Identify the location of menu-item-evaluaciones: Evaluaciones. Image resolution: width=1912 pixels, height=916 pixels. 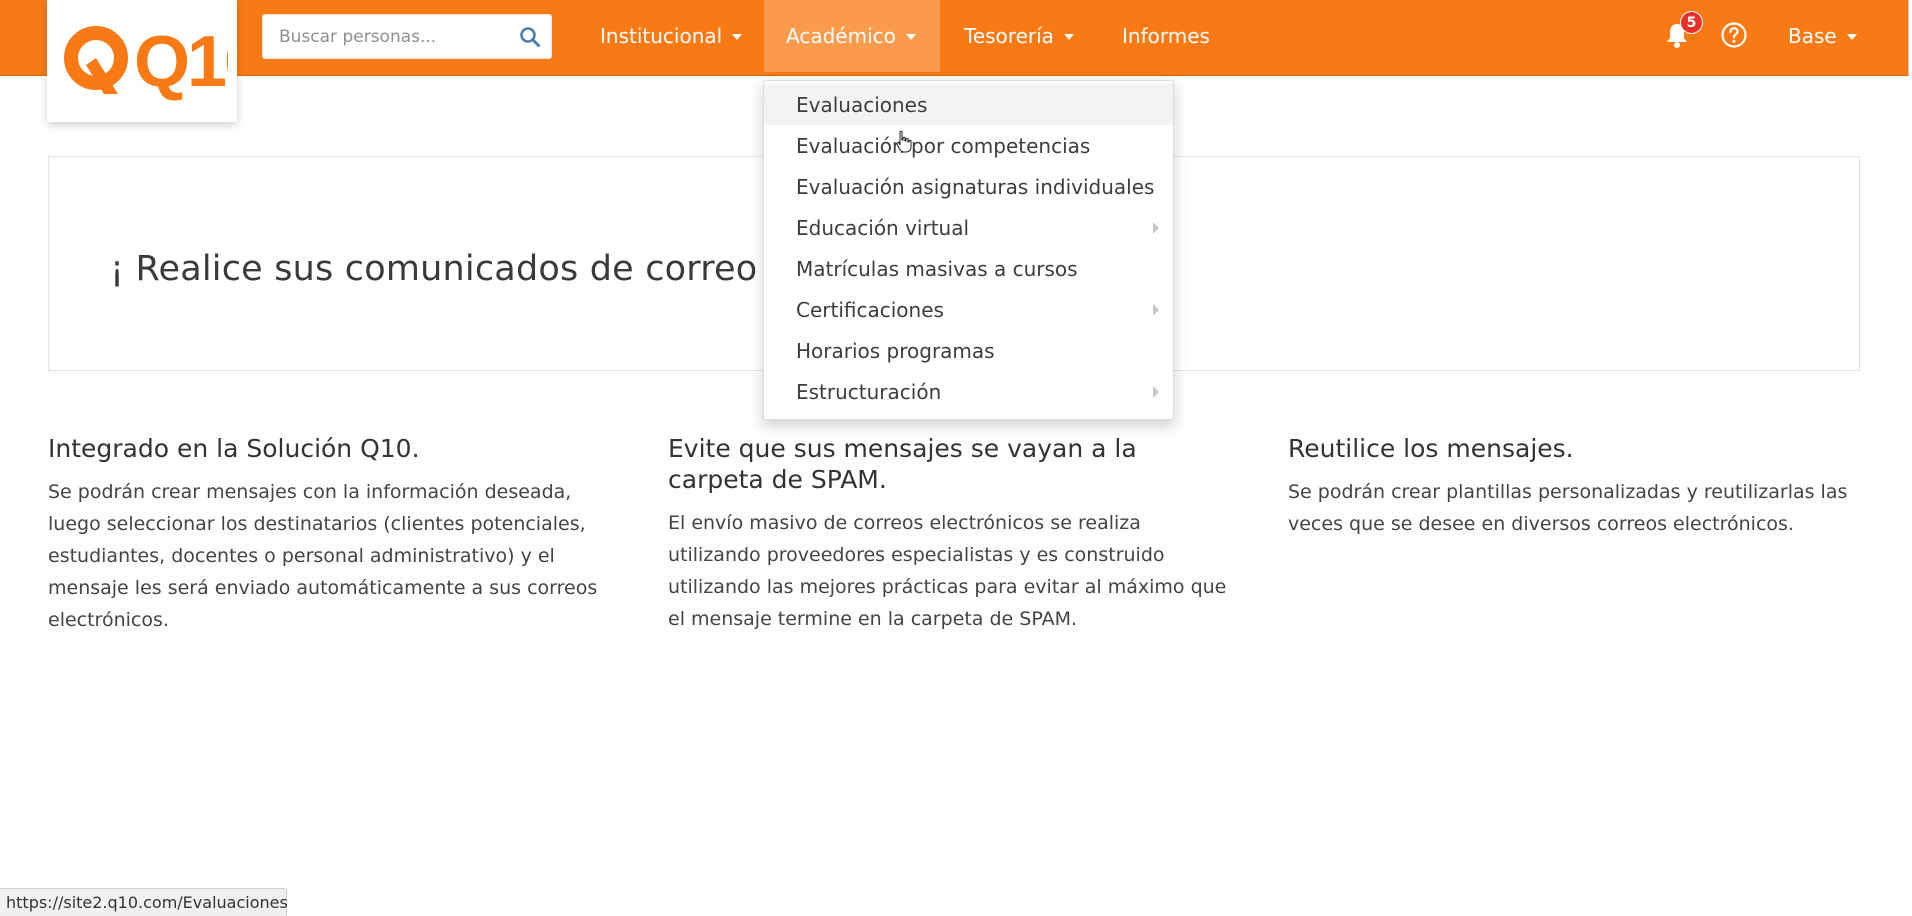
(968, 104).